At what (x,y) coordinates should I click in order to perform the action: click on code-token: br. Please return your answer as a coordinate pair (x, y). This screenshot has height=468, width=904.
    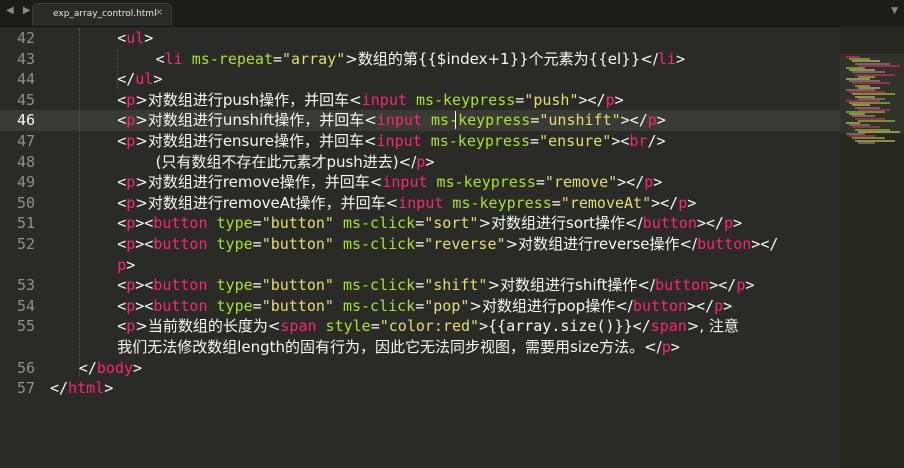
    Looking at the image, I should click on (638, 141).